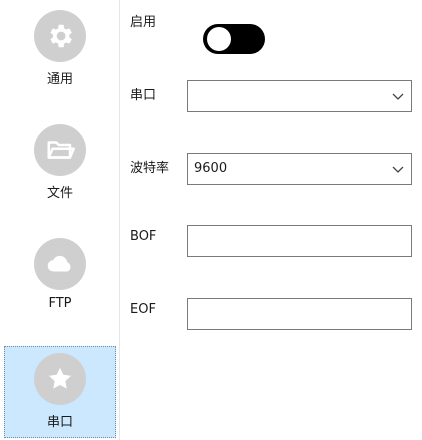 The width and height of the screenshot is (422, 440). What do you see at coordinates (211, 168) in the screenshot?
I see `baud-rate-value: 9600` at bounding box center [211, 168].